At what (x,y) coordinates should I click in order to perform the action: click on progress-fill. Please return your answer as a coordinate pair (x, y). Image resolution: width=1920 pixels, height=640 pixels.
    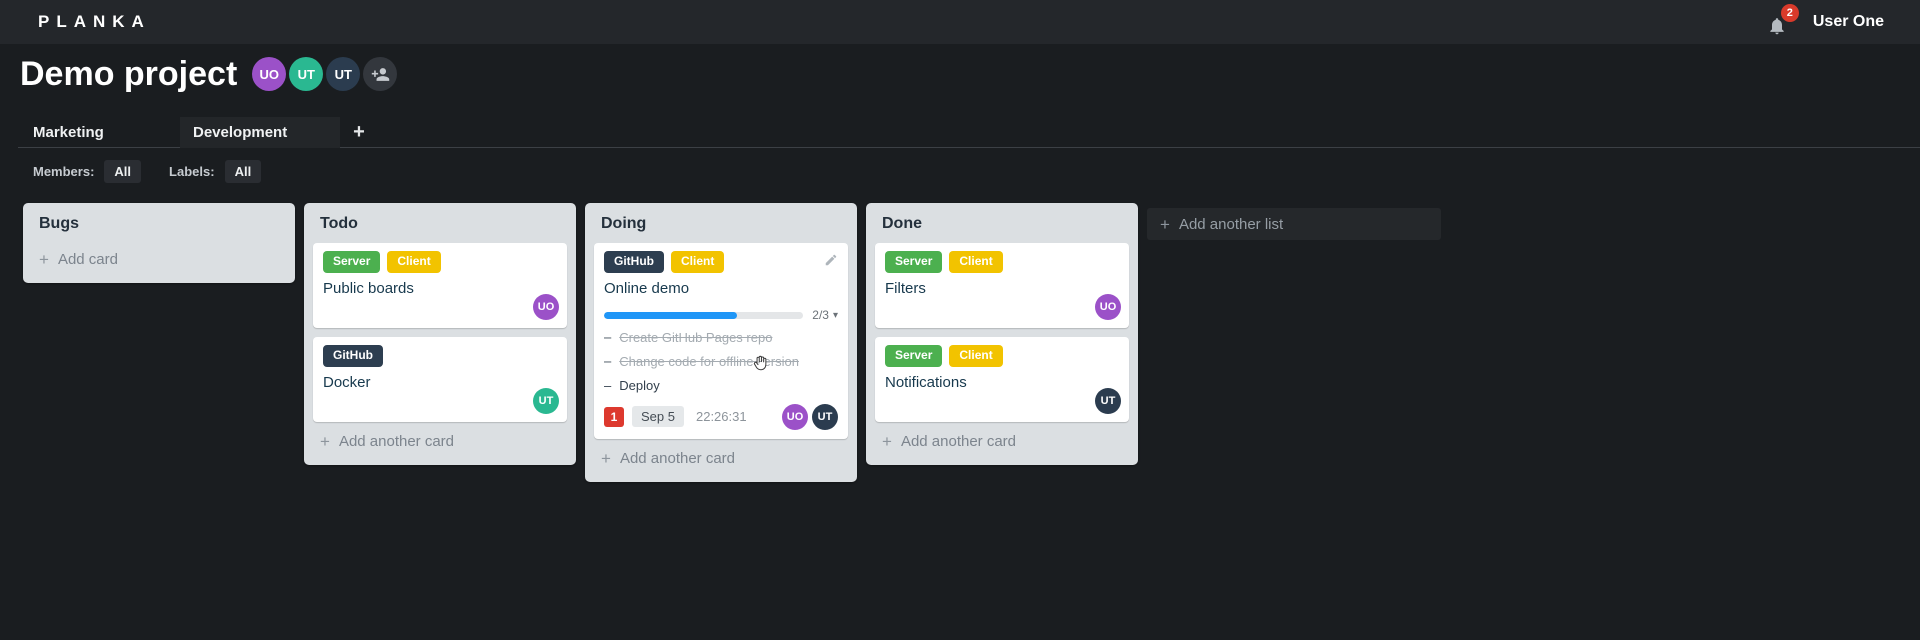
    Looking at the image, I should click on (670, 315).